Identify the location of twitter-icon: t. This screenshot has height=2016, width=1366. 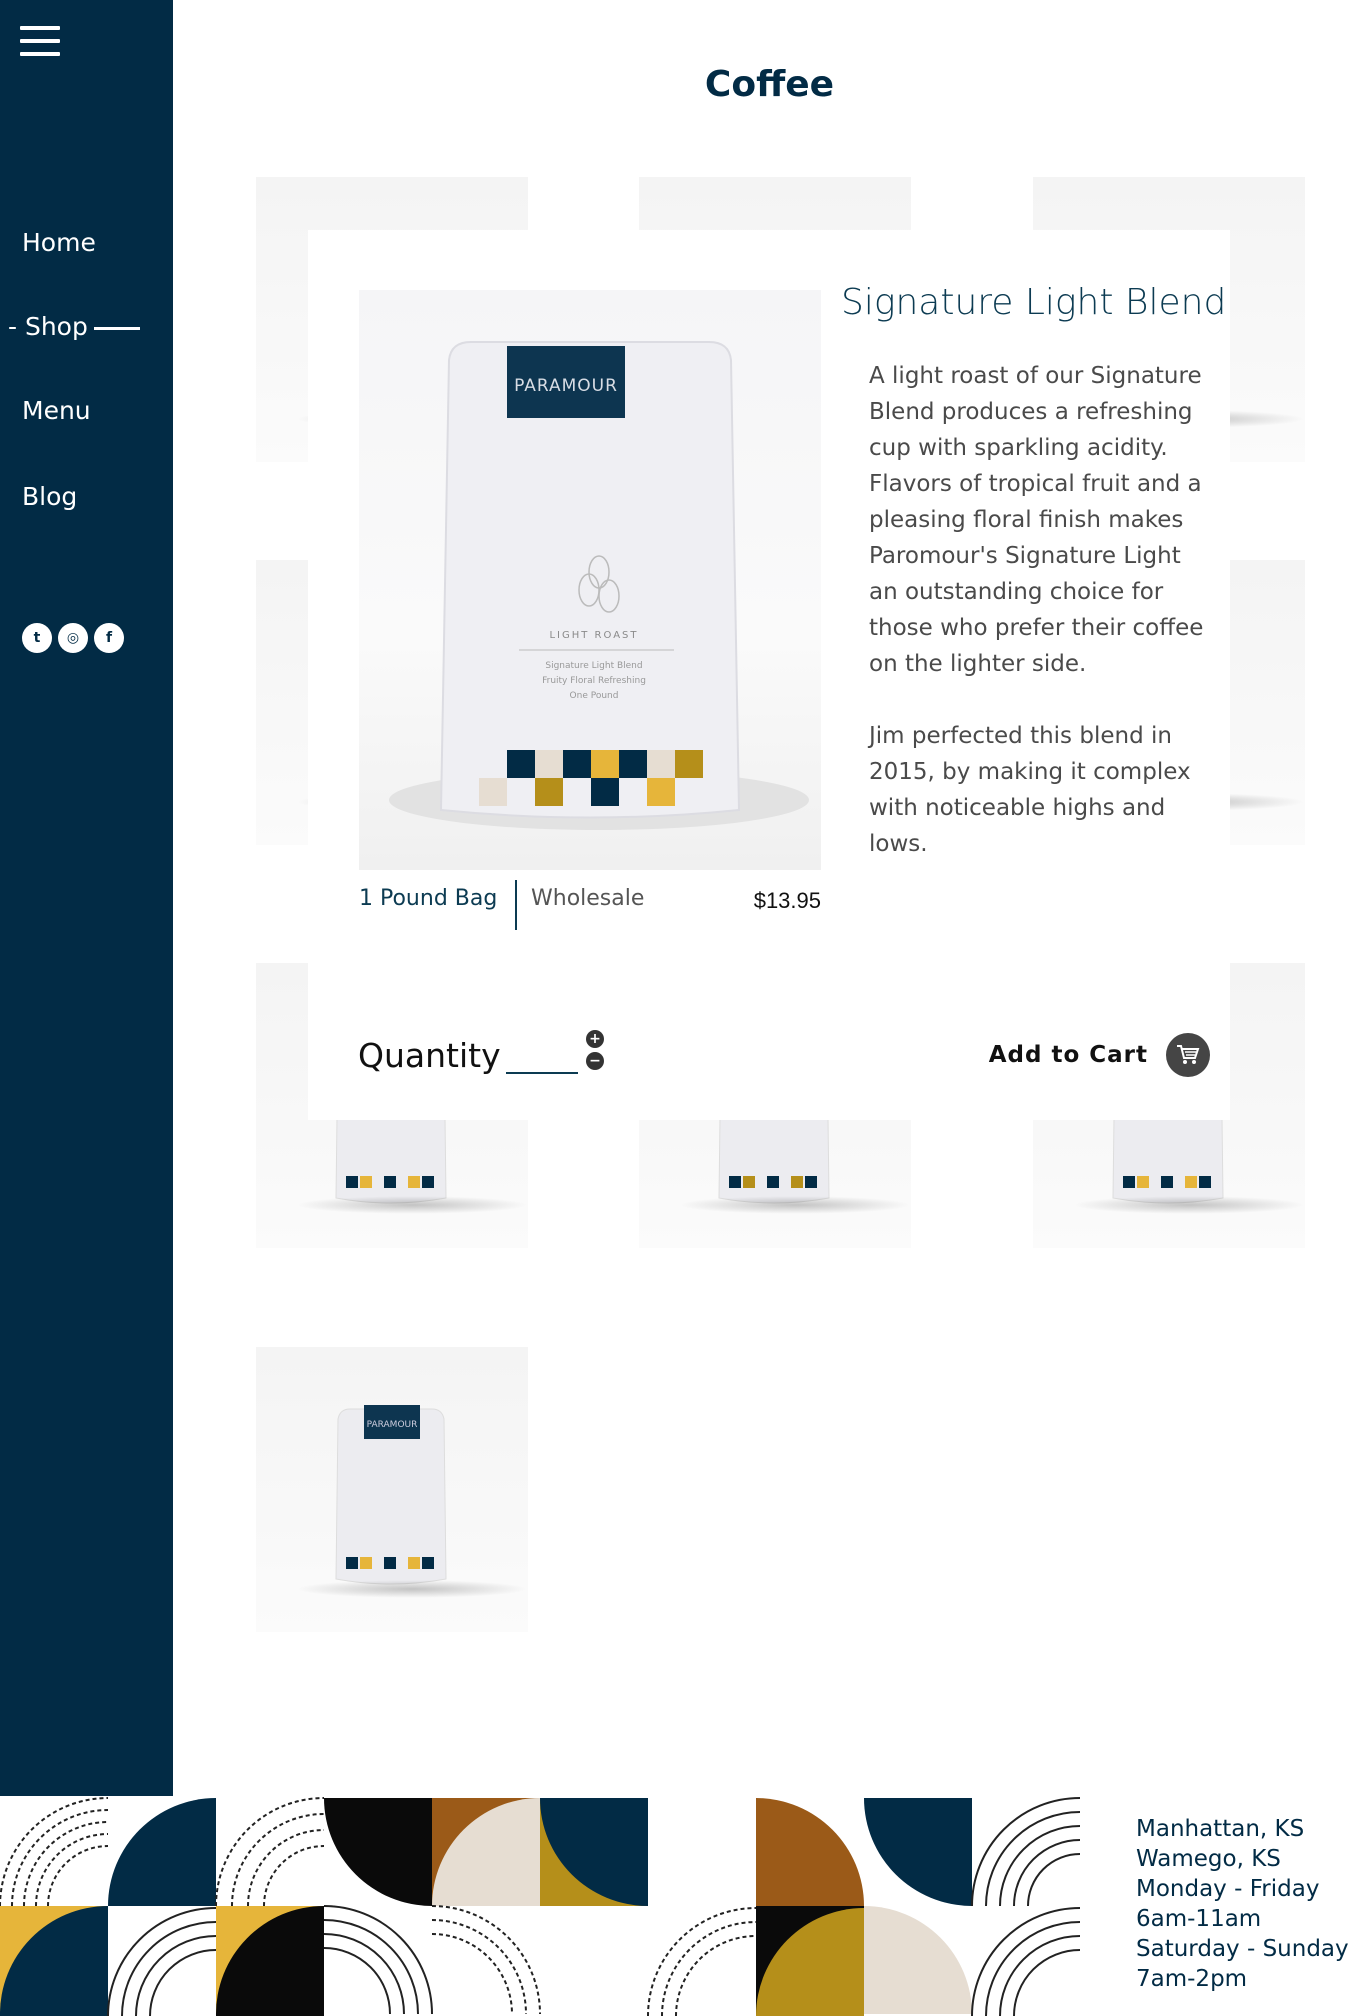
(37, 638).